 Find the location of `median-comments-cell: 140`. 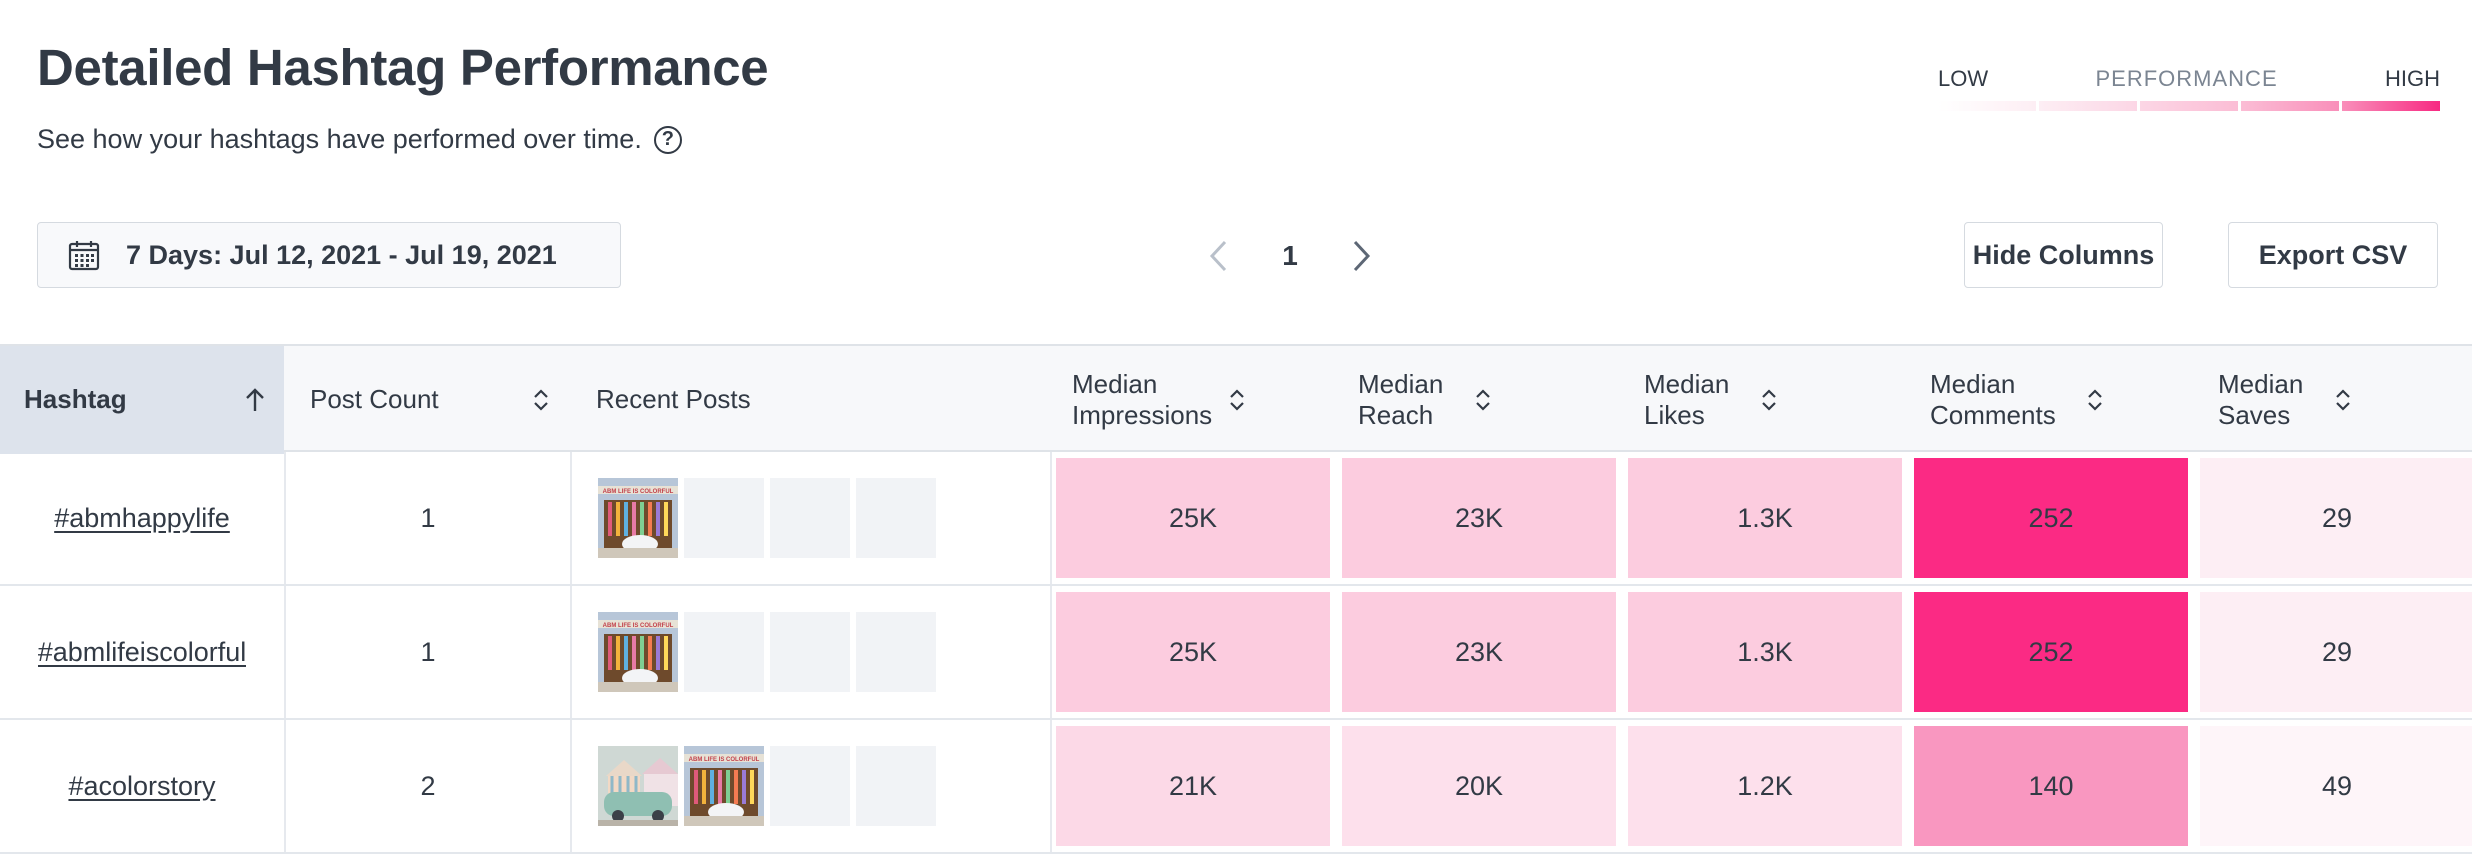

median-comments-cell: 140 is located at coordinates (2051, 786).